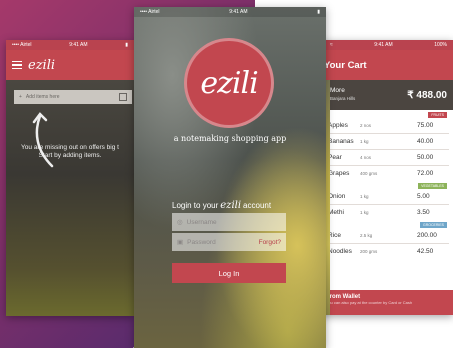 The height and width of the screenshot is (348, 453). What do you see at coordinates (336, 212) in the screenshot?
I see `item-name: Methi` at bounding box center [336, 212].